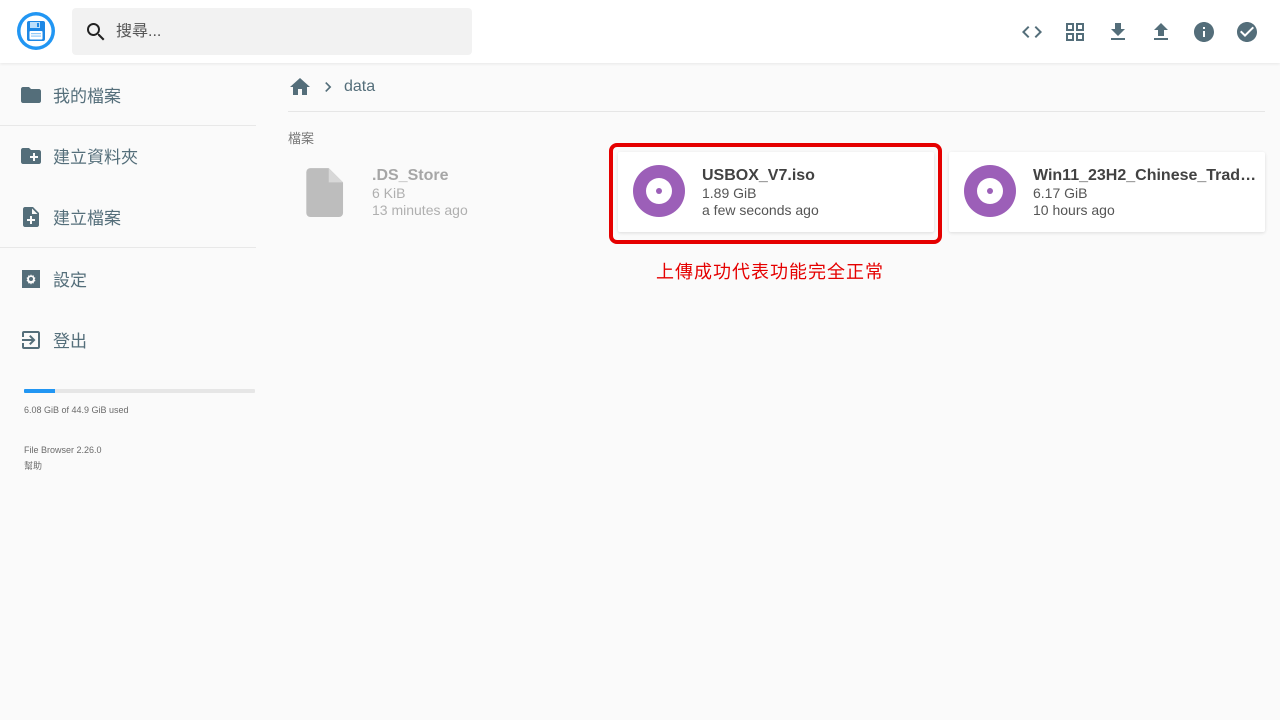  Describe the element at coordinates (31, 216) in the screenshot. I see `create-file-icon` at that location.